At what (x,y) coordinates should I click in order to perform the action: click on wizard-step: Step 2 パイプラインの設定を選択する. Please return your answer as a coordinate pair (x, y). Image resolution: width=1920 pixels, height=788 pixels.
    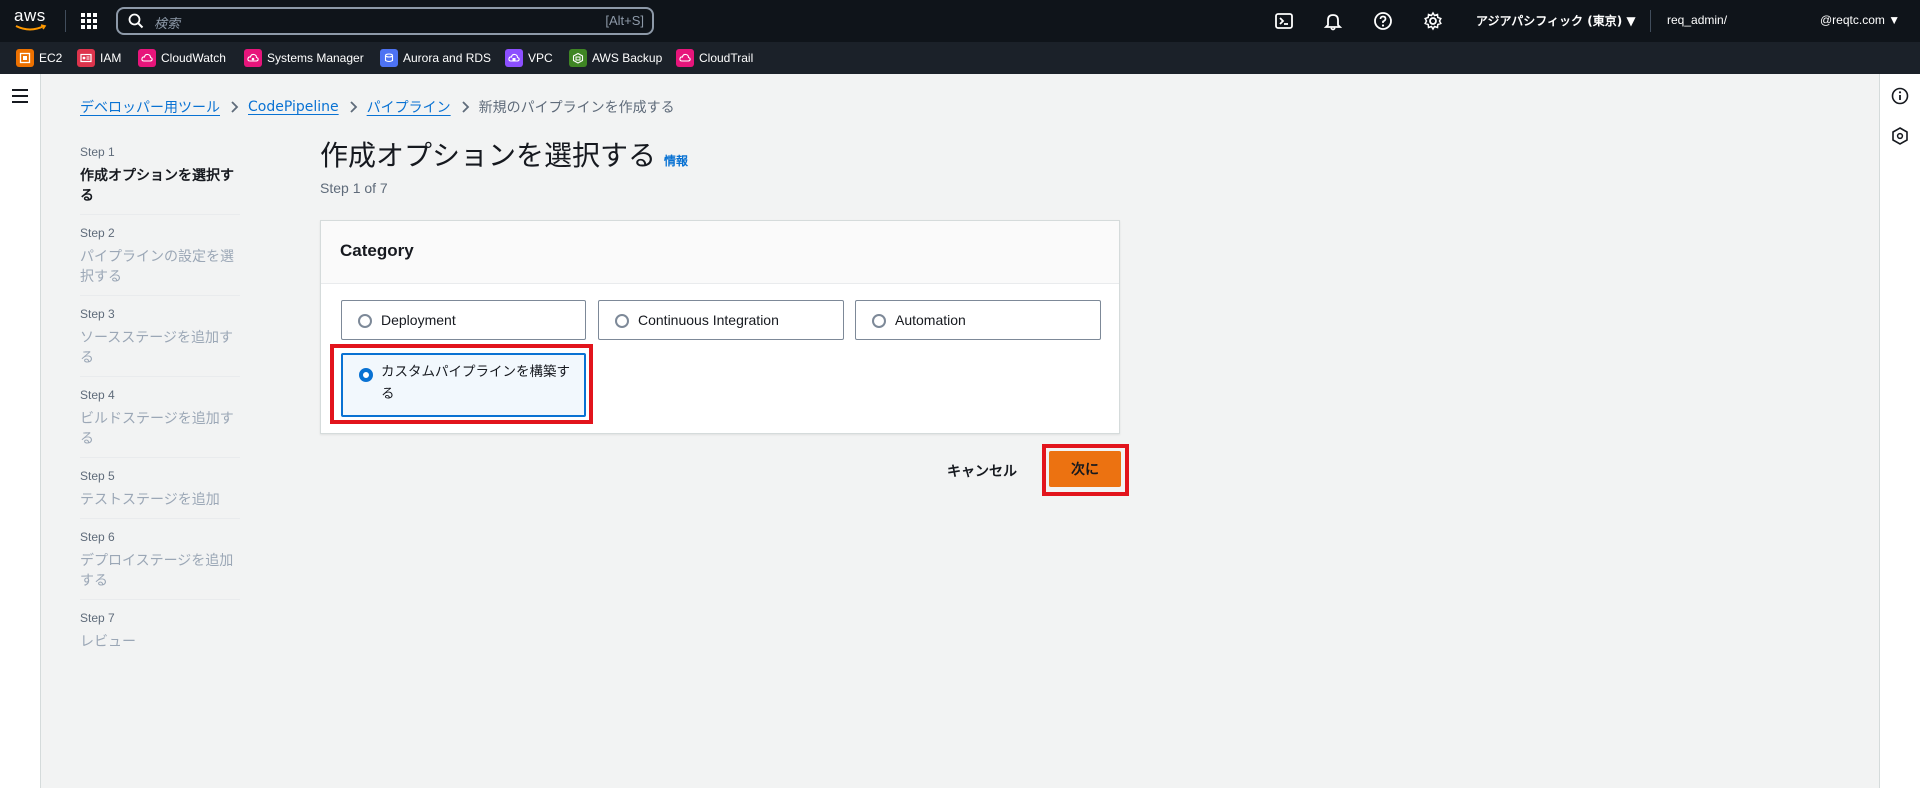
    Looking at the image, I should click on (160, 261).